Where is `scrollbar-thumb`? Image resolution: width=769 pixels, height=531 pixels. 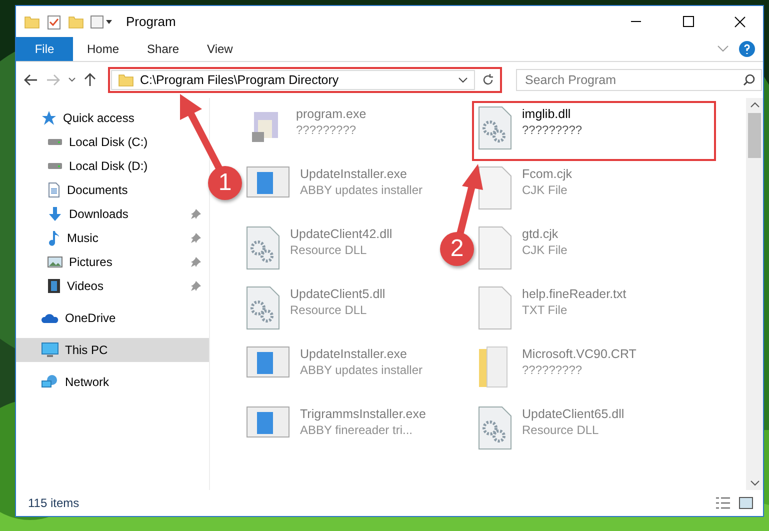
scrollbar-thumb is located at coordinates (754, 135).